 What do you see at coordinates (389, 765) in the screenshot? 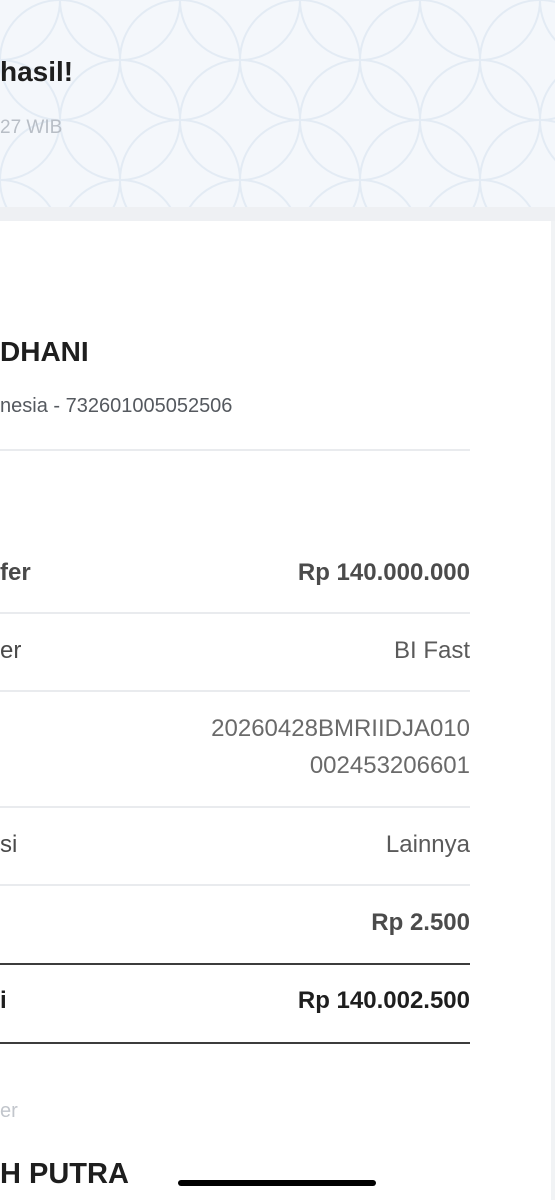
I see `reference-line-2: 002453206601` at bounding box center [389, 765].